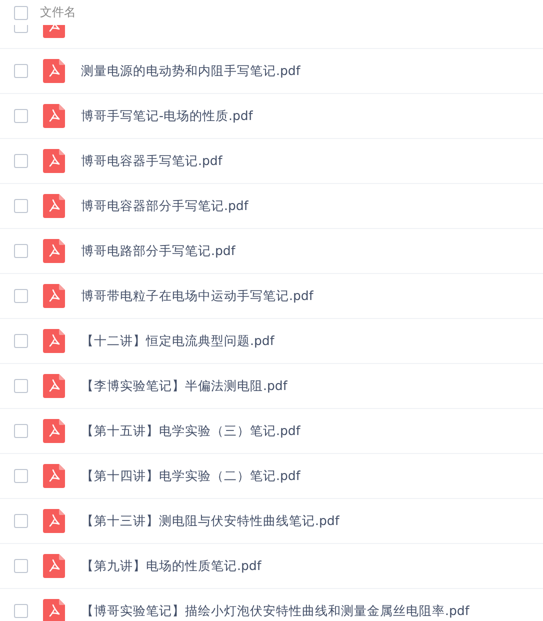  I want to click on file-name: 博哥手写笔记-电场的性质.pdf, so click(167, 116).